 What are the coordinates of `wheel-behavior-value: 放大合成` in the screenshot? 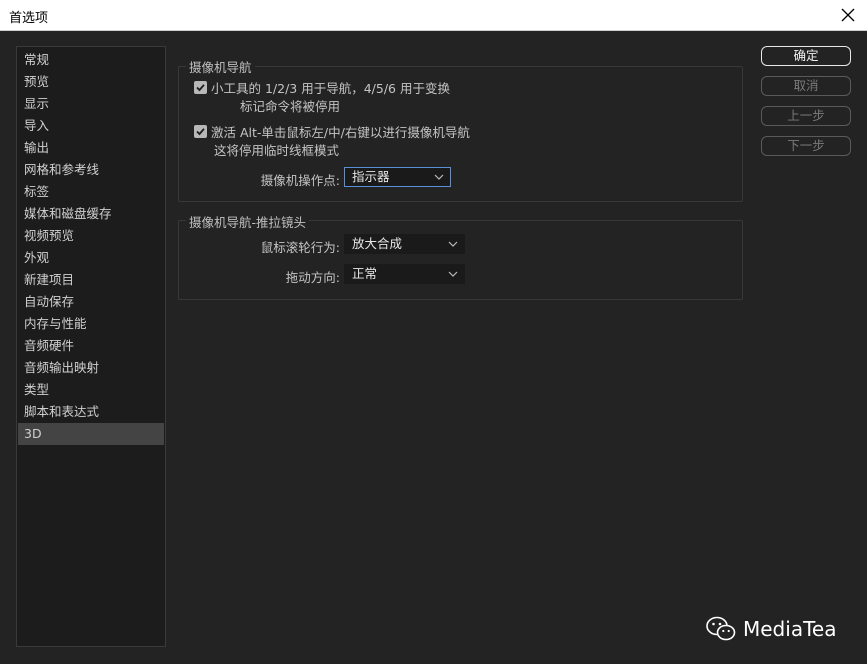 It's located at (377, 243).